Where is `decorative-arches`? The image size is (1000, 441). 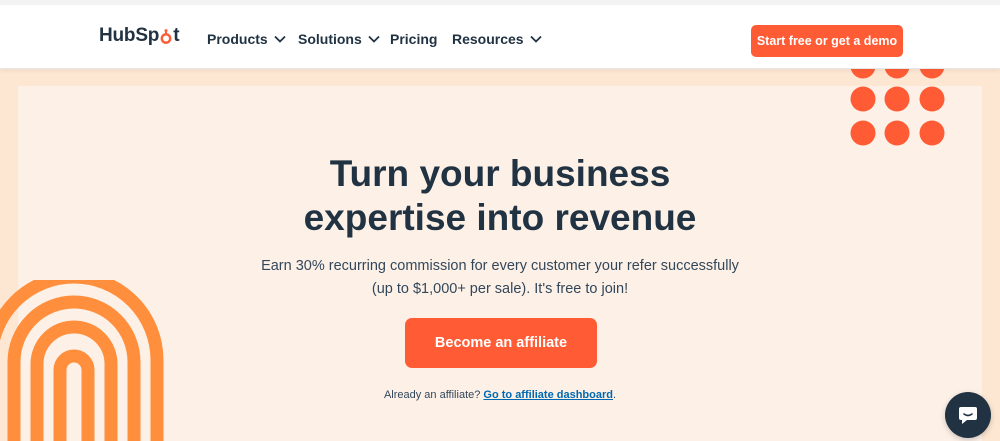 decorative-arches is located at coordinates (82, 360).